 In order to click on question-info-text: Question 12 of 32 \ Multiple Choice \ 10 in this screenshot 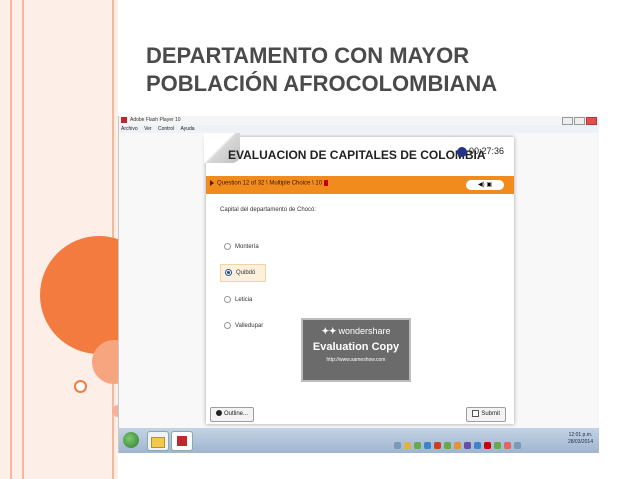, I will do `click(270, 183)`.